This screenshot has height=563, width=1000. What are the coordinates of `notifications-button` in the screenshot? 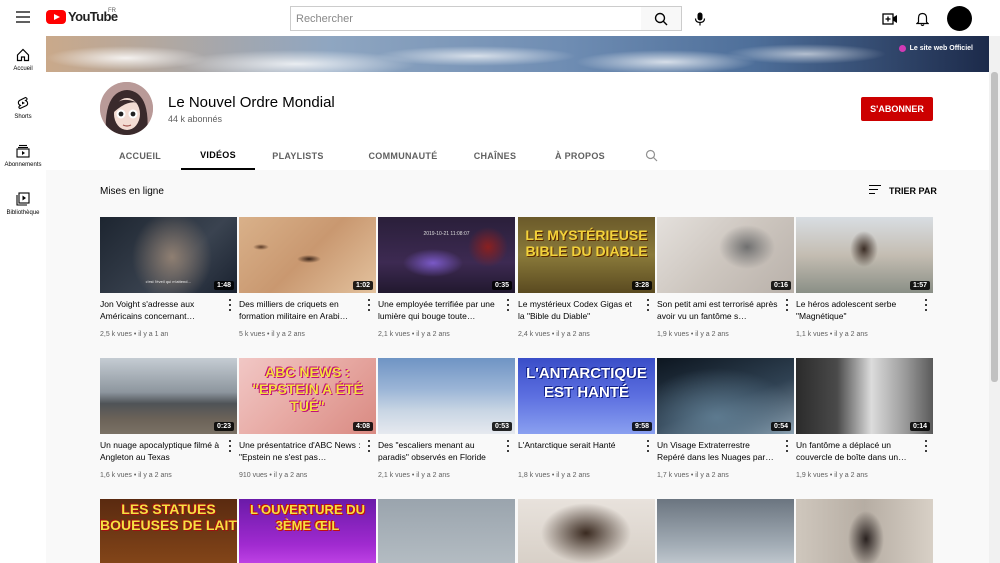 It's located at (922, 19).